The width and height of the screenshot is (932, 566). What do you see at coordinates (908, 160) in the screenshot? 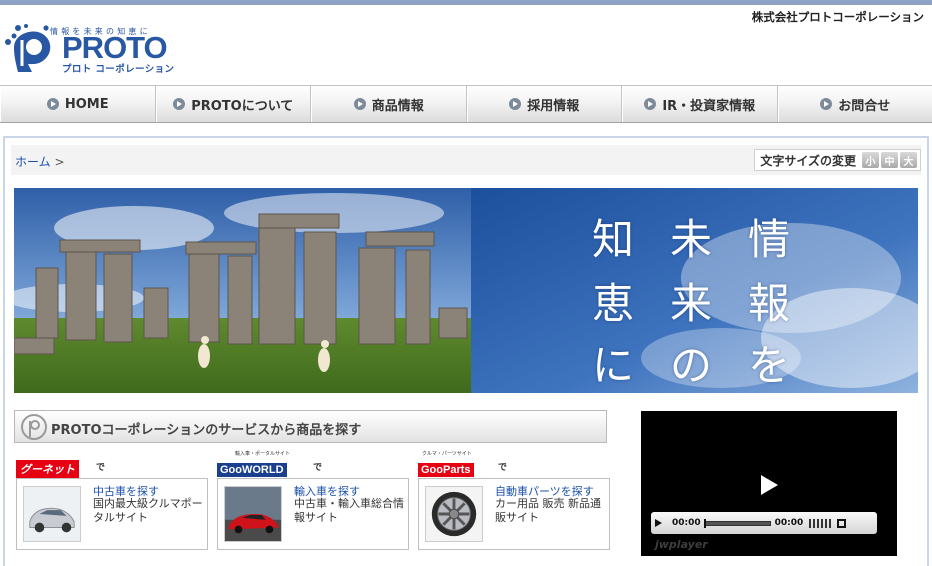
I see `font-size-large-button: 大` at bounding box center [908, 160].